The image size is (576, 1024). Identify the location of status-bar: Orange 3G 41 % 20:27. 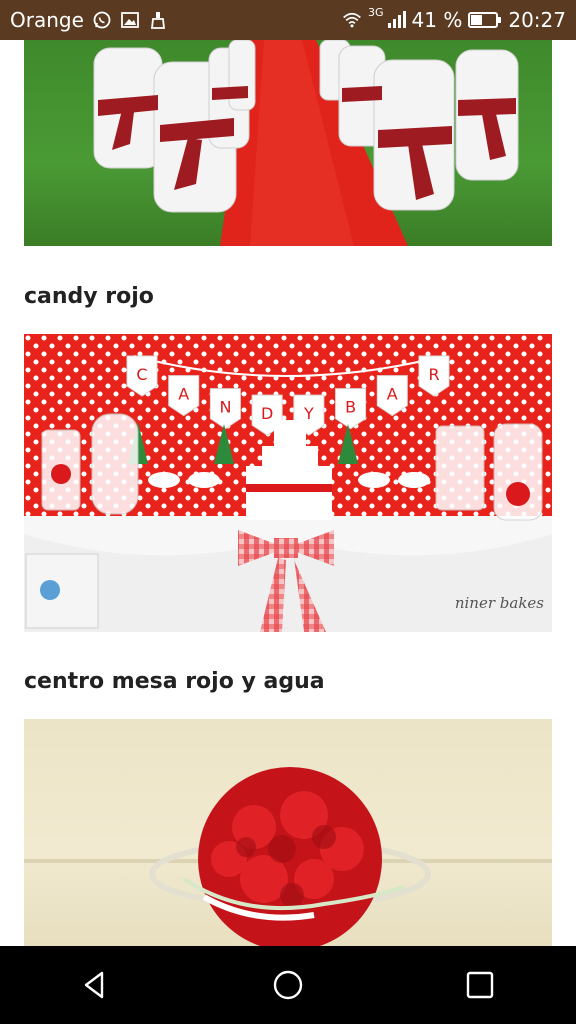
(288, 20).